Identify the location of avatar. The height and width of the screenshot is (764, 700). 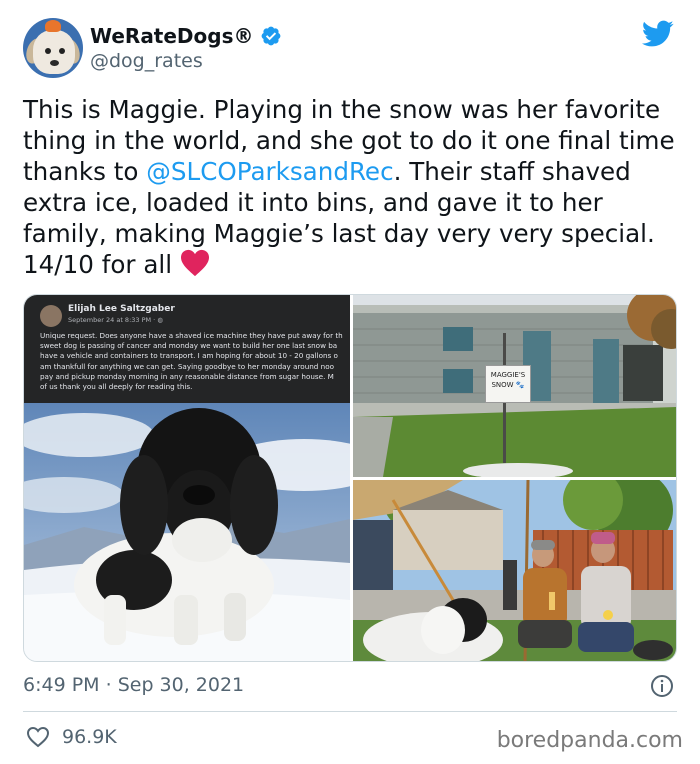
(53, 48).